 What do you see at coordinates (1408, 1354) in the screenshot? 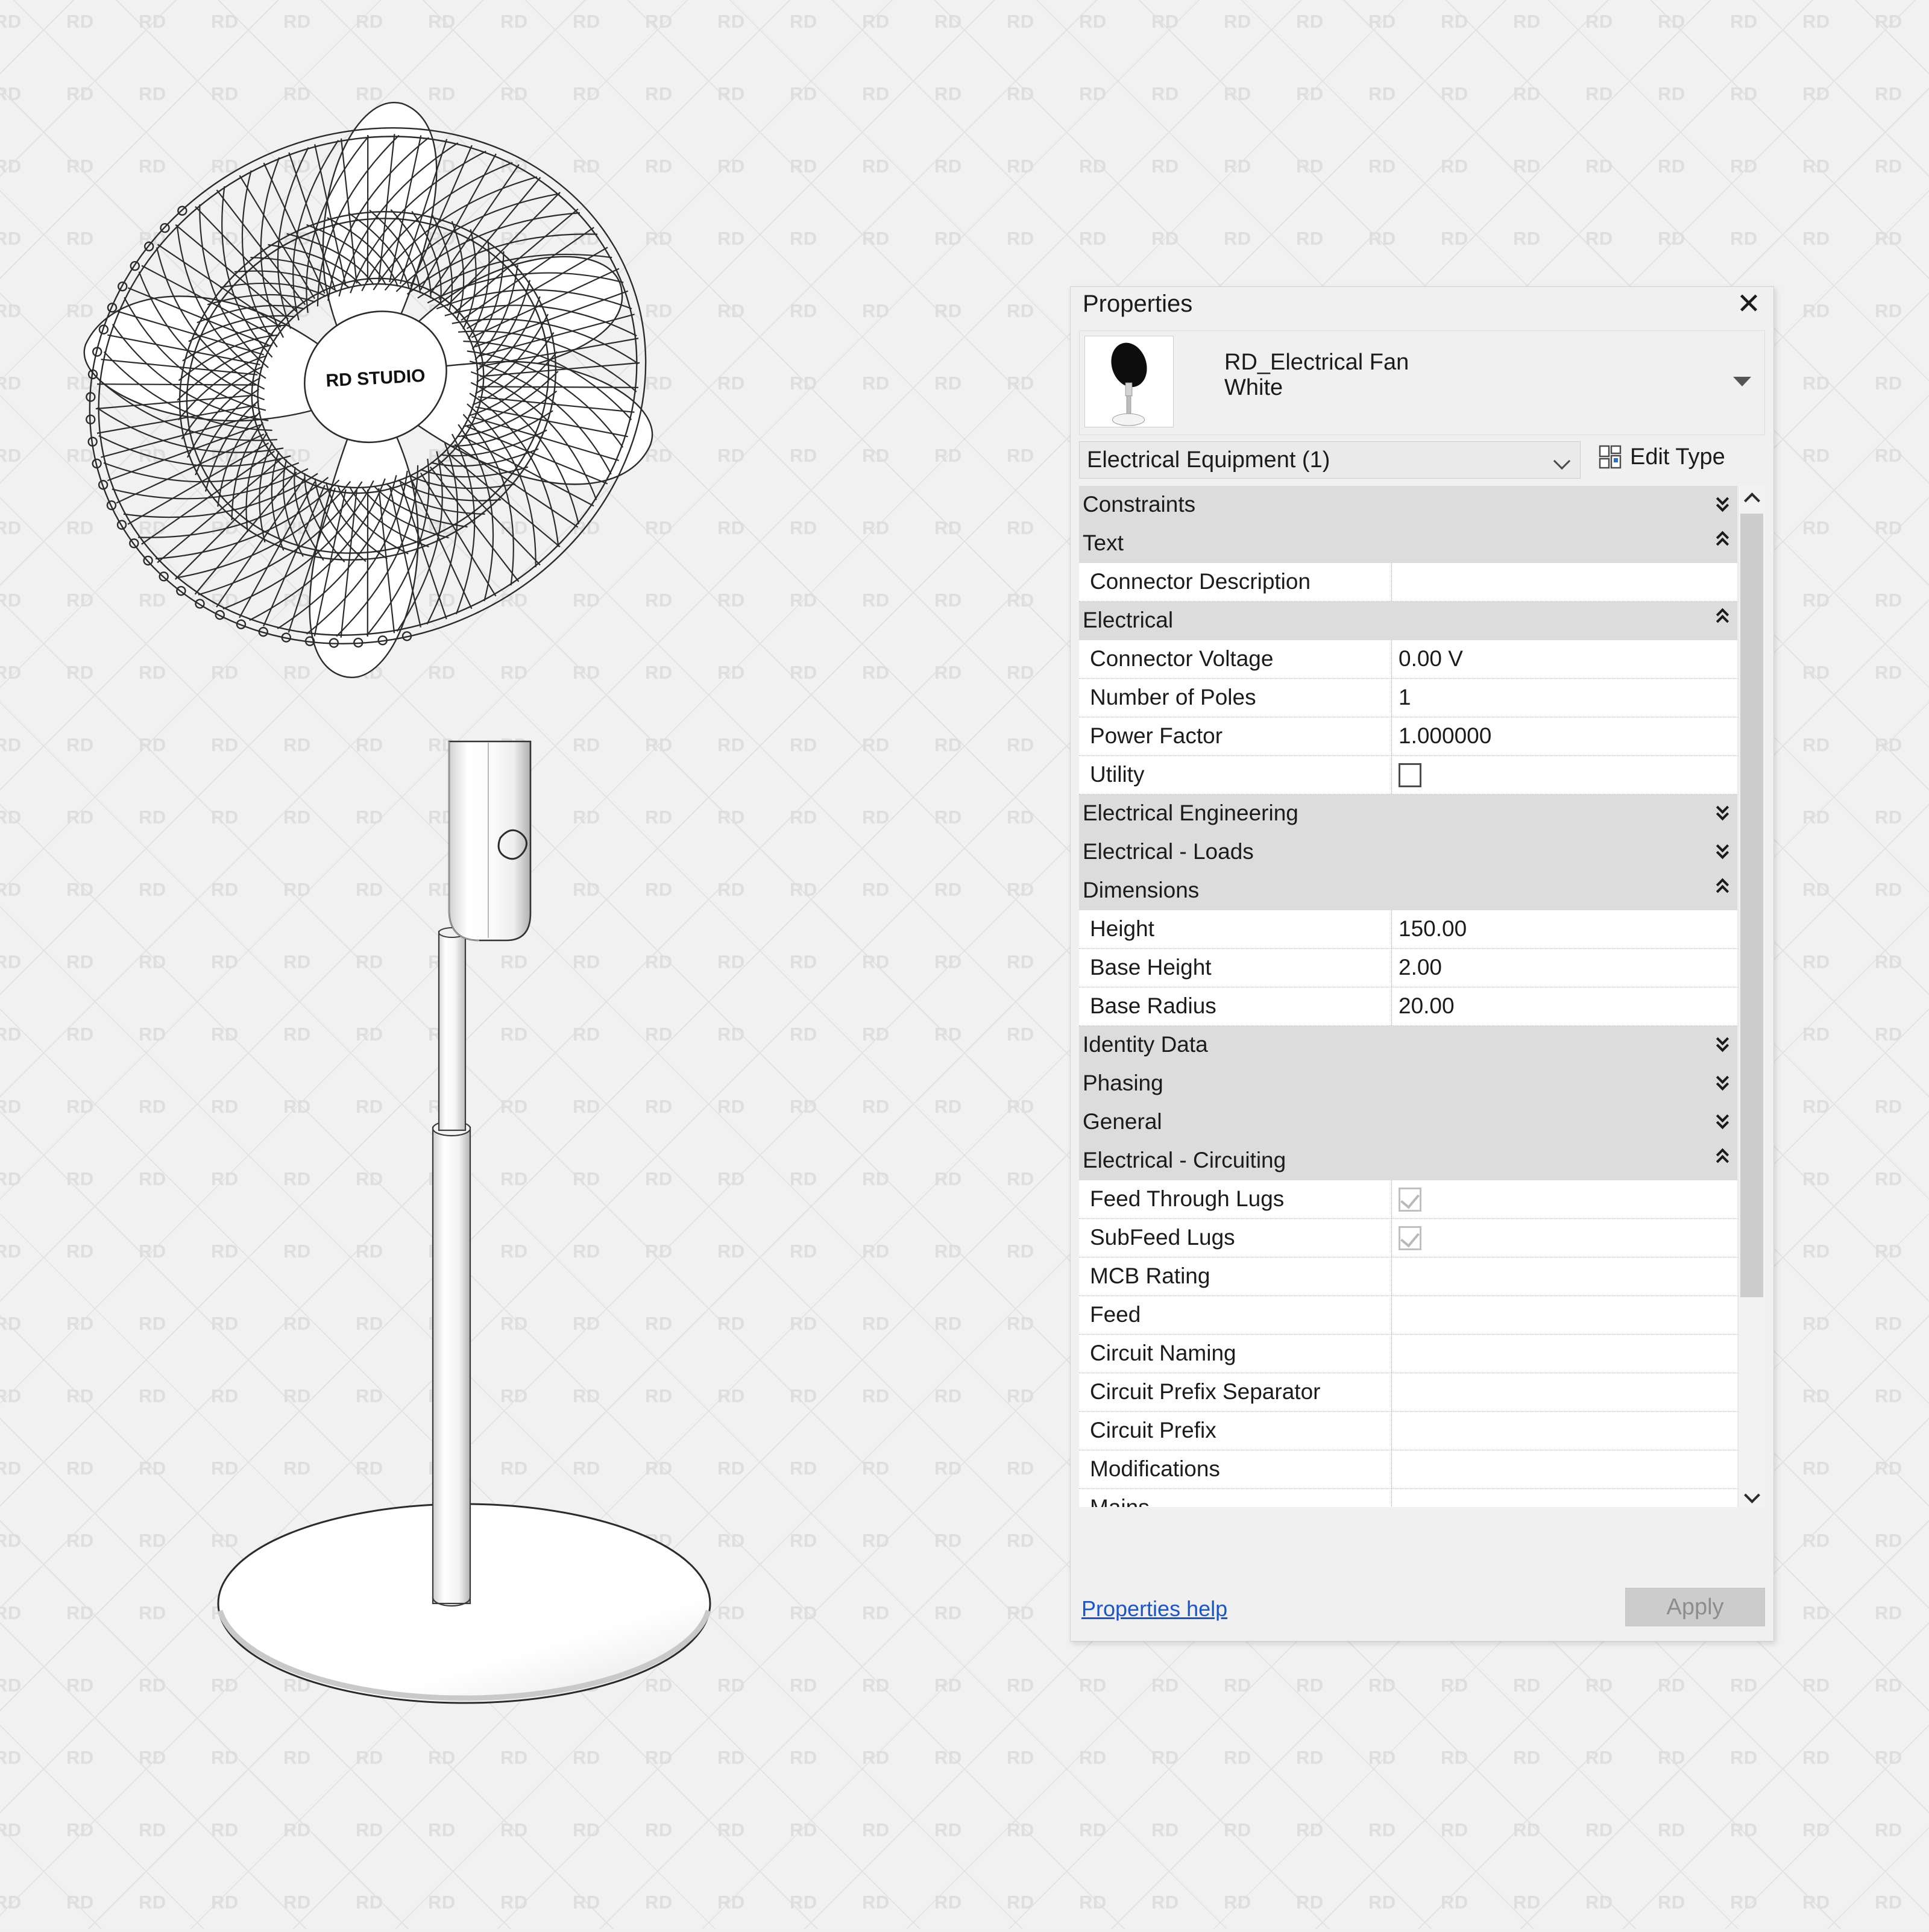
I see `table-row: Circuit Naming` at bounding box center [1408, 1354].